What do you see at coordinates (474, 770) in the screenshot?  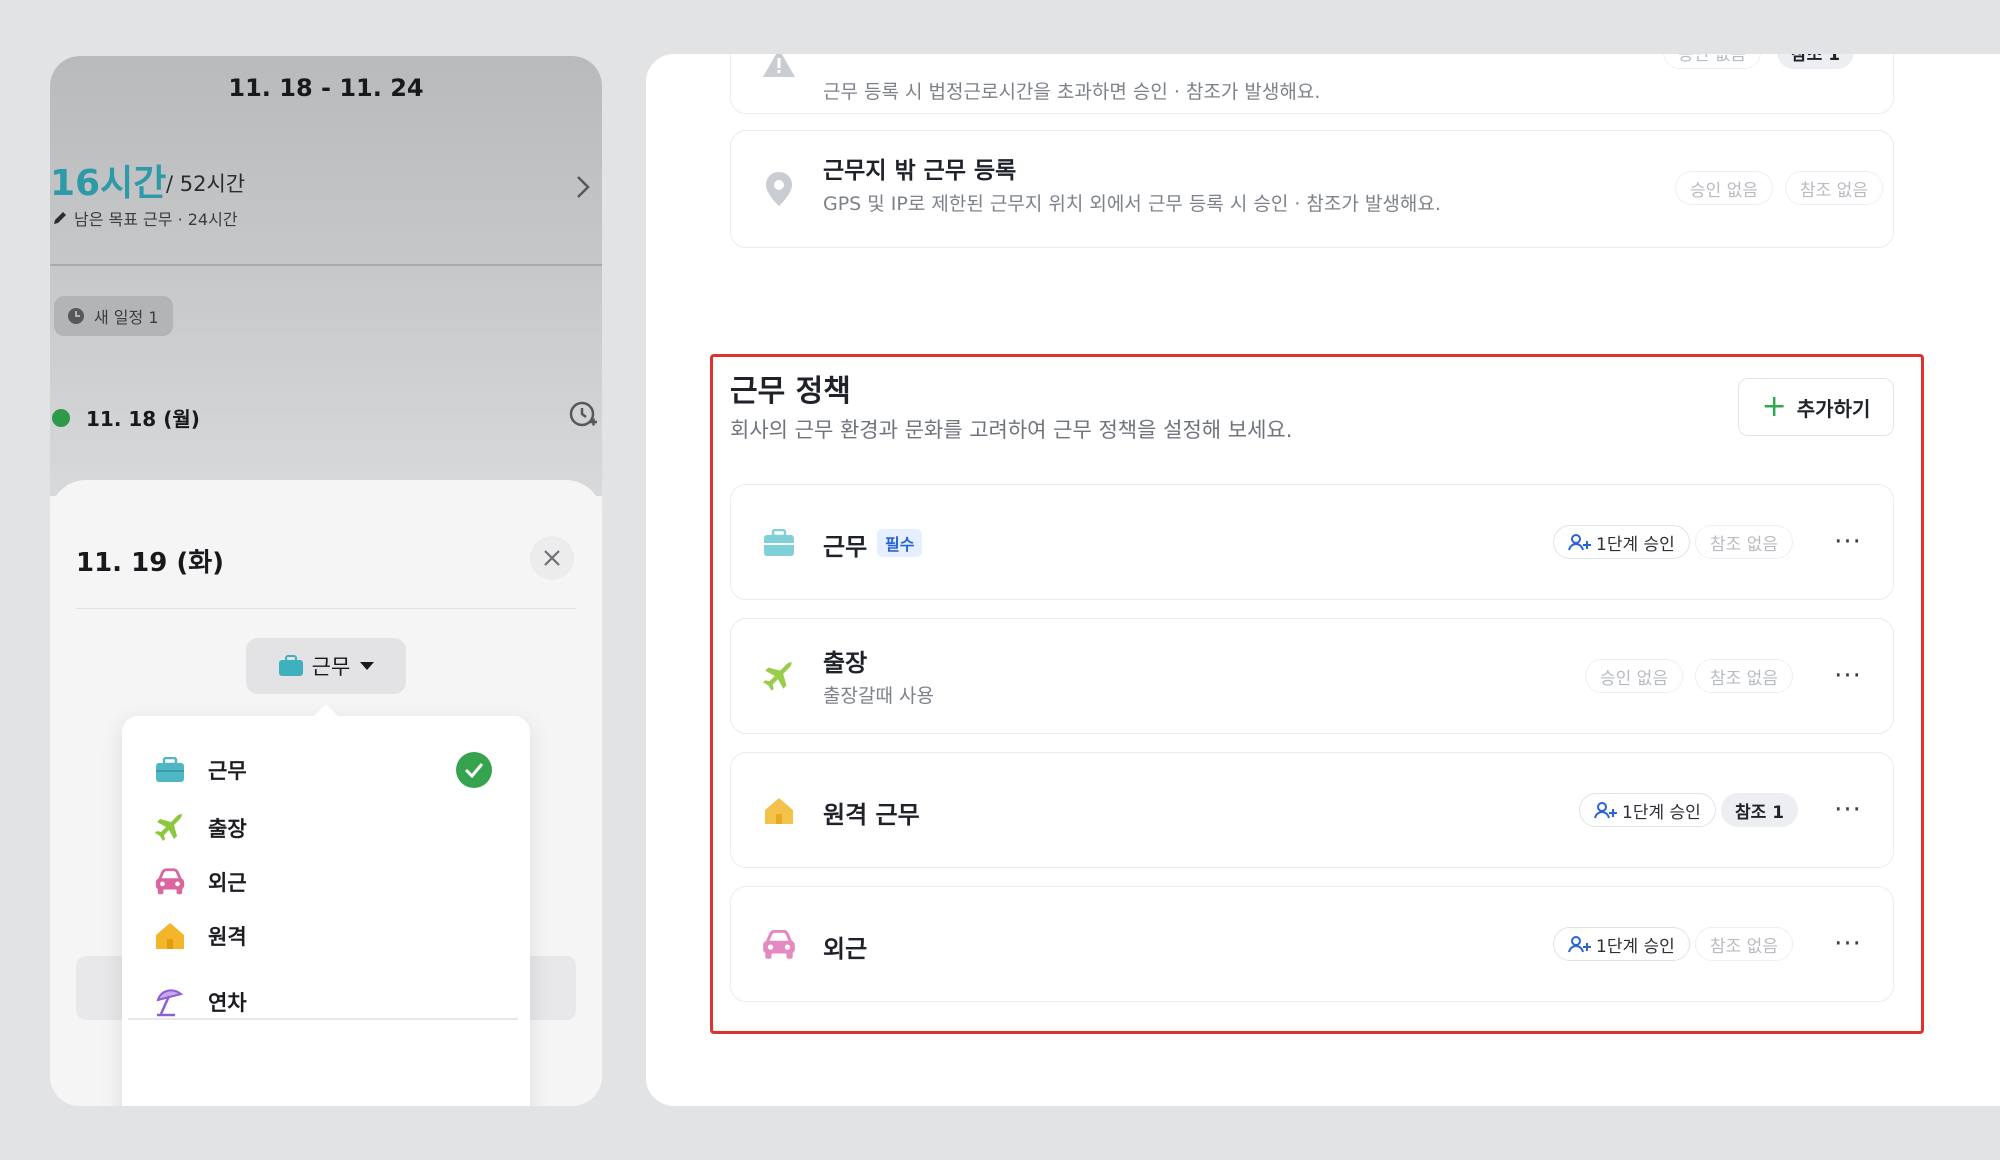 I see `check-icon` at bounding box center [474, 770].